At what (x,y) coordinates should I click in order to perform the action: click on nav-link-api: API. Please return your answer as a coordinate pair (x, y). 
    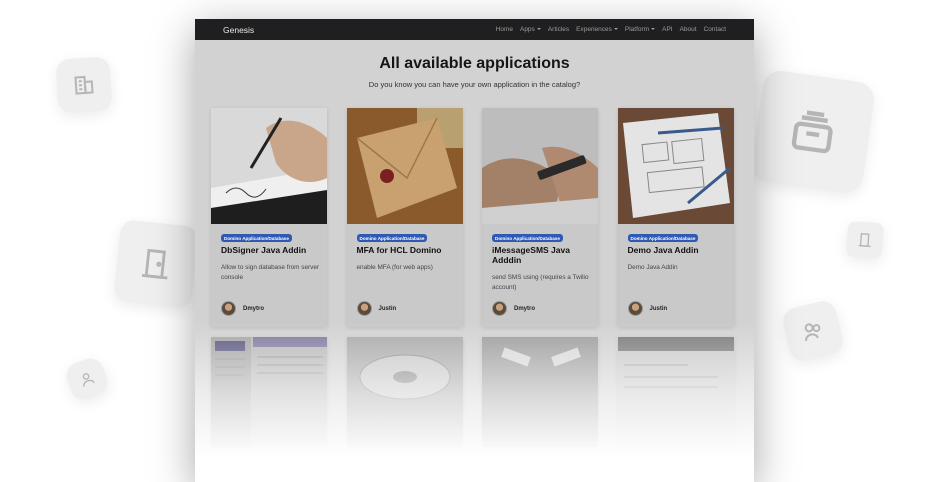
    Looking at the image, I should click on (667, 29).